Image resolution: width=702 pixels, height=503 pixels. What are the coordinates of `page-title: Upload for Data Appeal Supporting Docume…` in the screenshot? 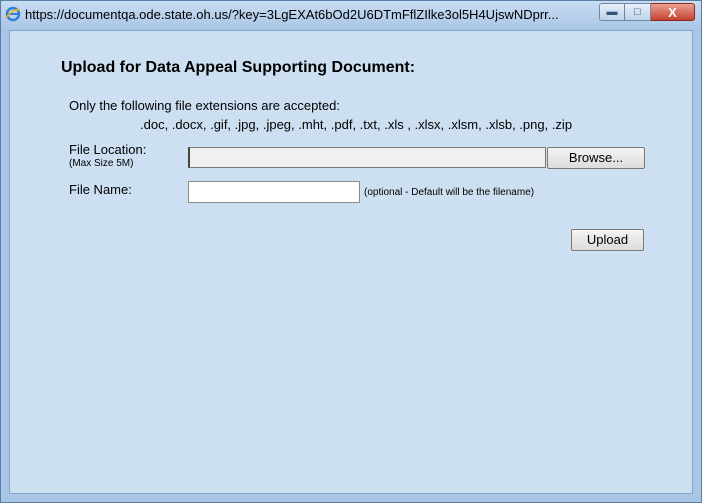 It's located at (238, 67).